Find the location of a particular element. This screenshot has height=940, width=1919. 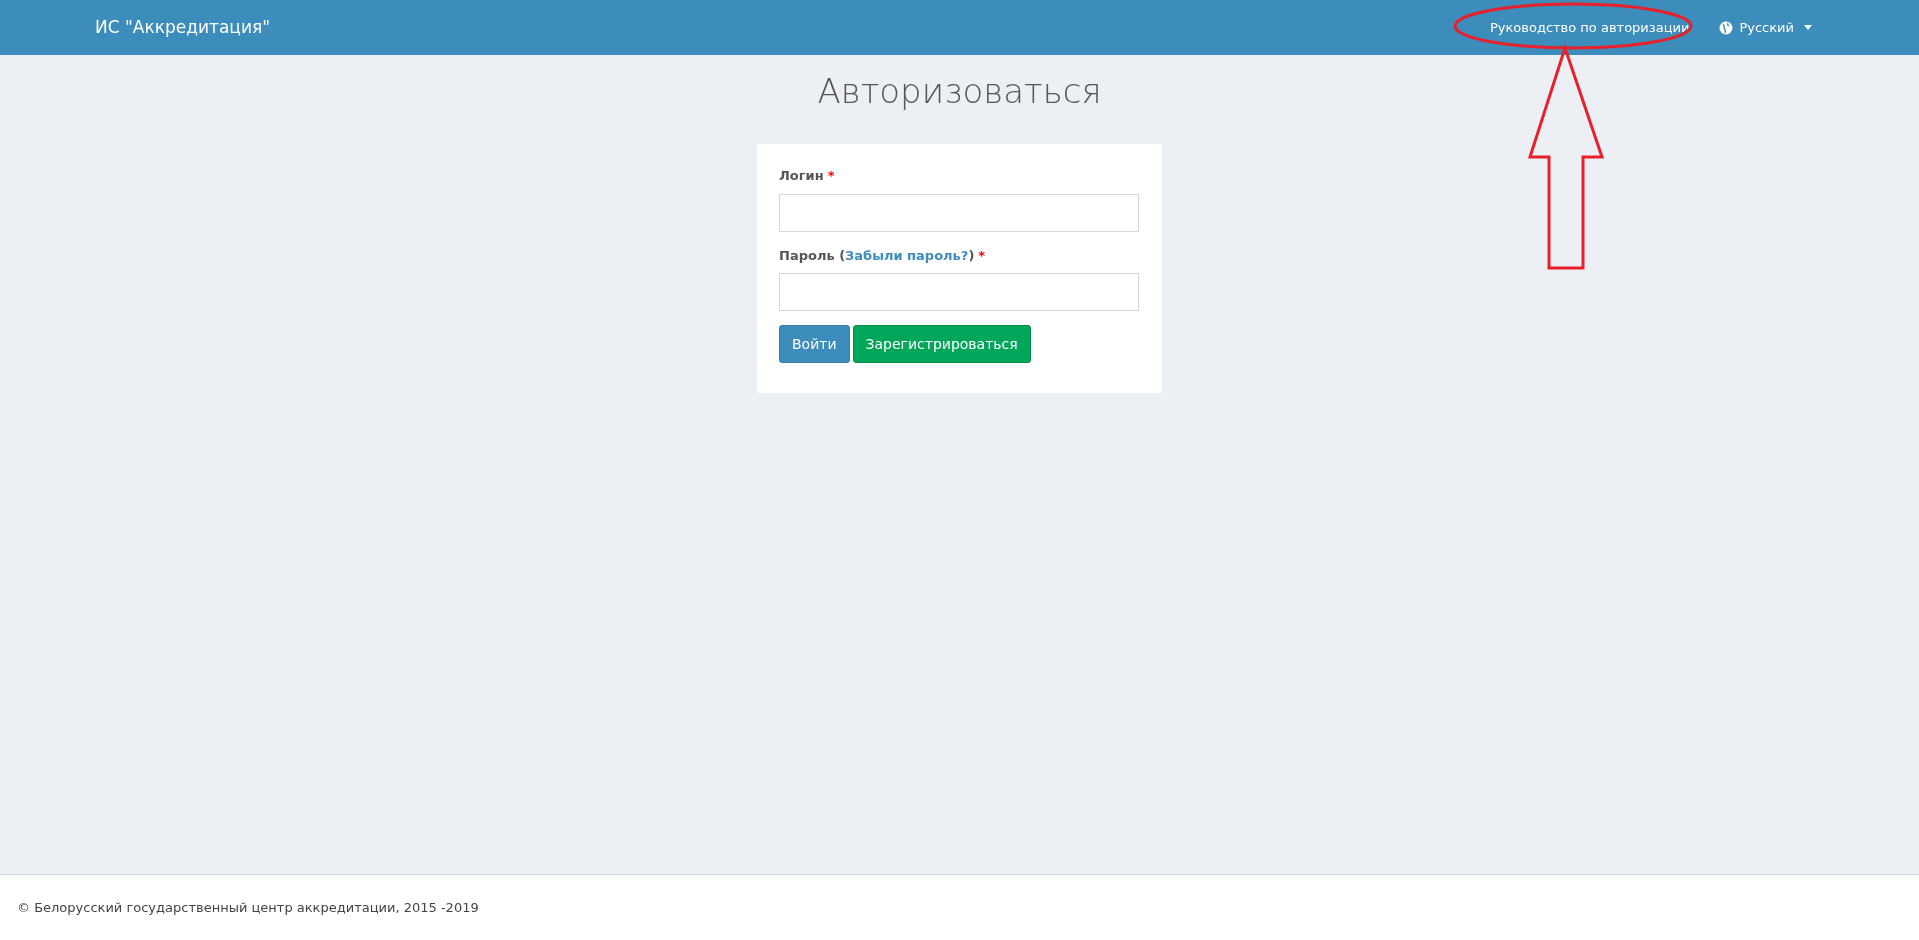

copyright-text: © Белорусский государственный центр аккредитации, 2015 -2019 is located at coordinates (248, 907).